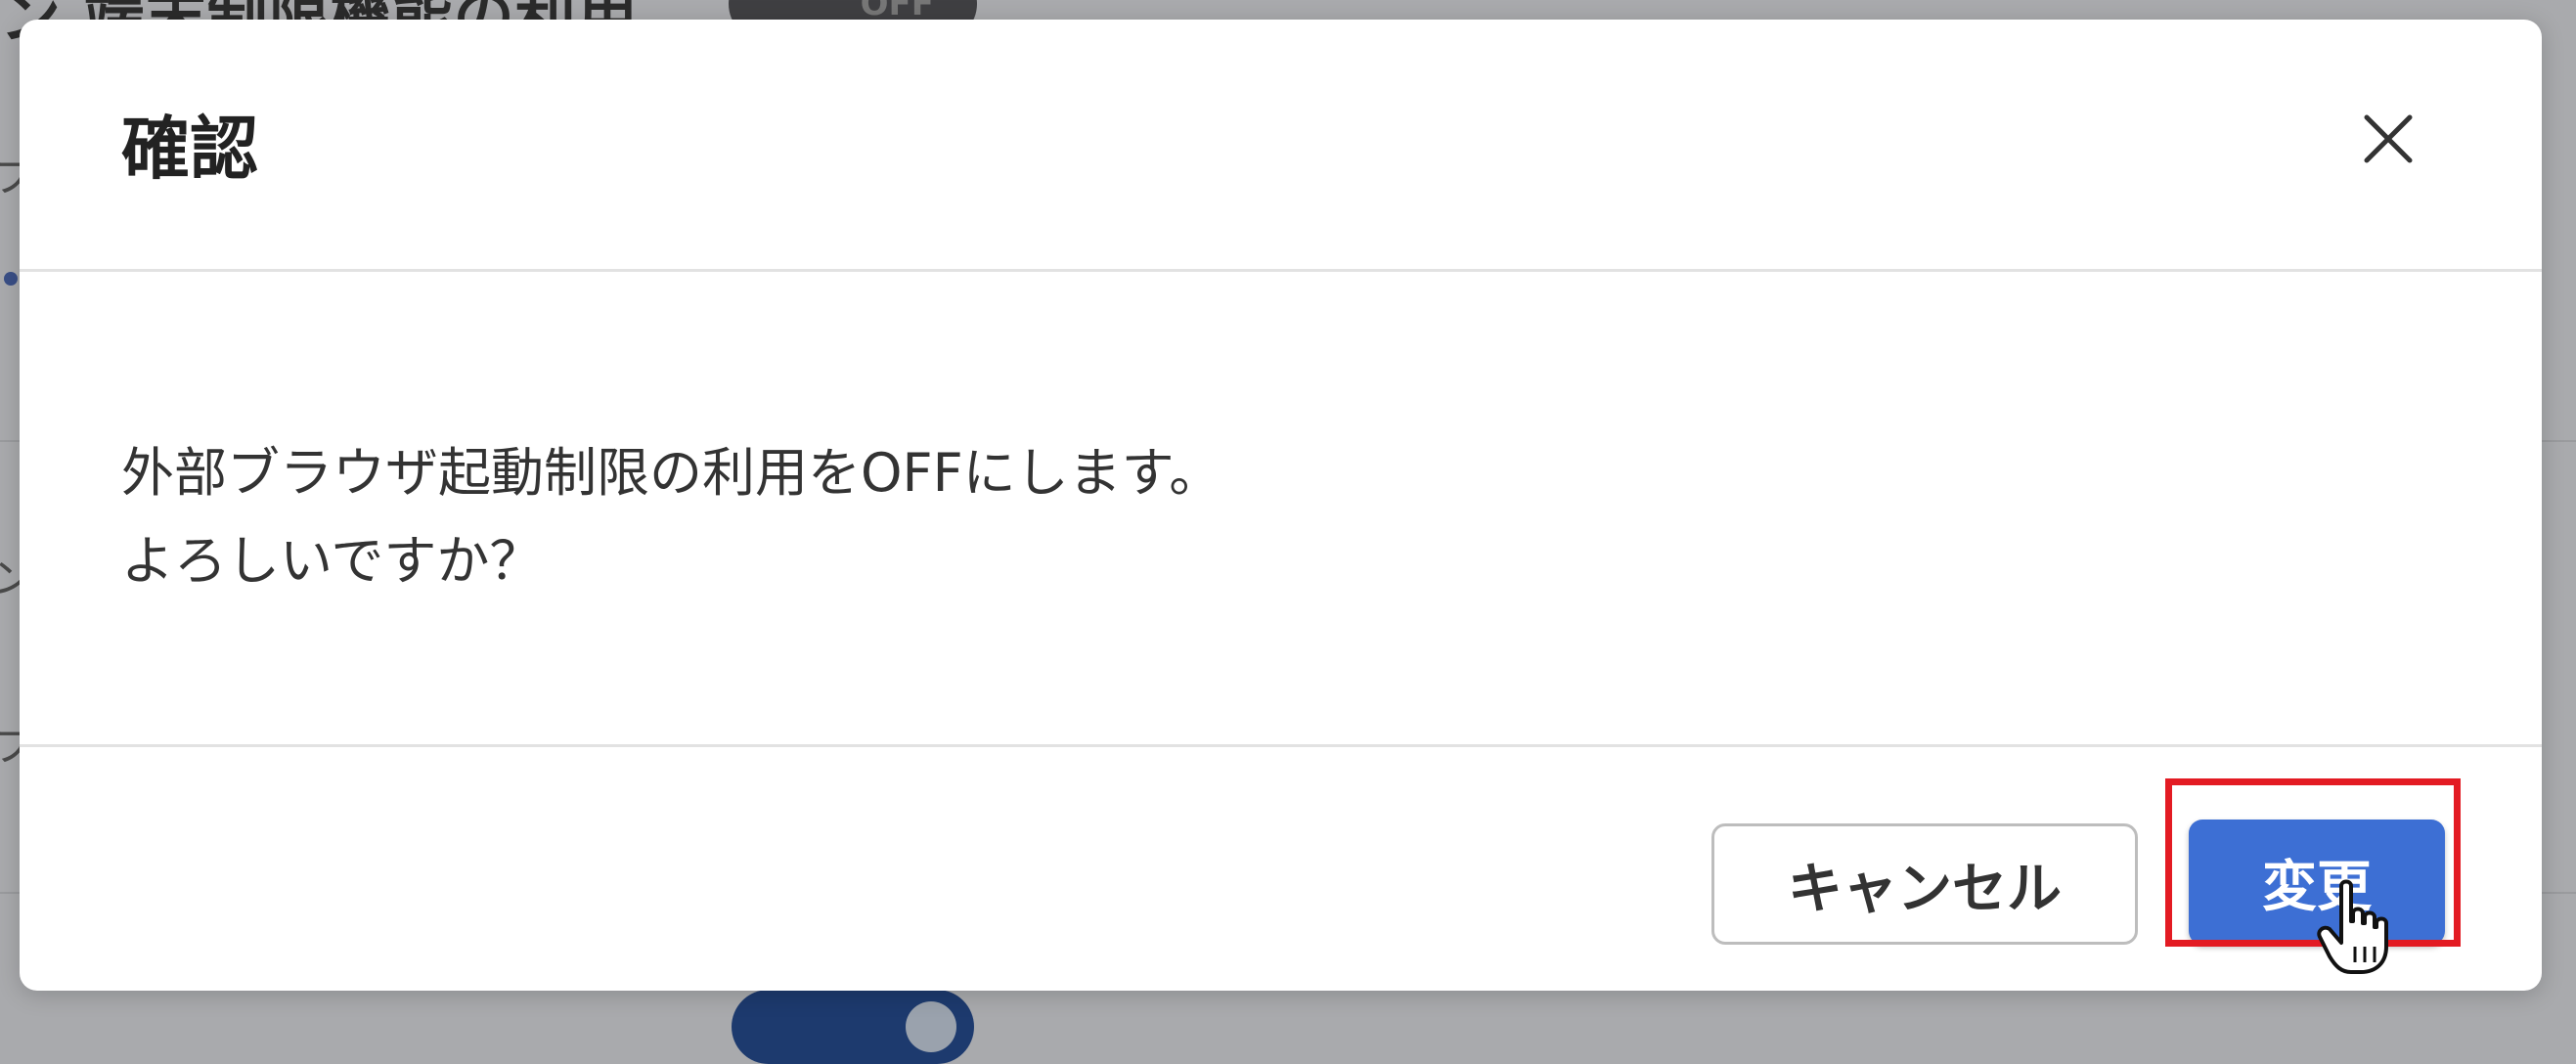 The width and height of the screenshot is (2576, 1064). Describe the element at coordinates (1924, 884) in the screenshot. I see `cancel-button: キャンセル` at that location.